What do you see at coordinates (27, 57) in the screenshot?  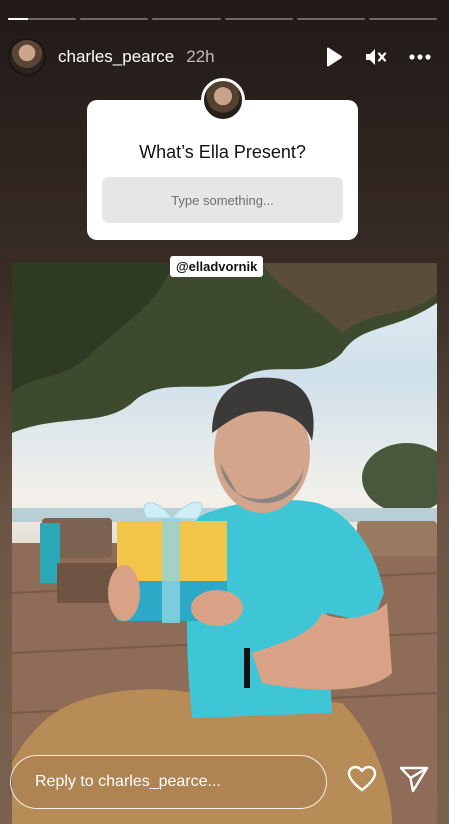 I see `avatar` at bounding box center [27, 57].